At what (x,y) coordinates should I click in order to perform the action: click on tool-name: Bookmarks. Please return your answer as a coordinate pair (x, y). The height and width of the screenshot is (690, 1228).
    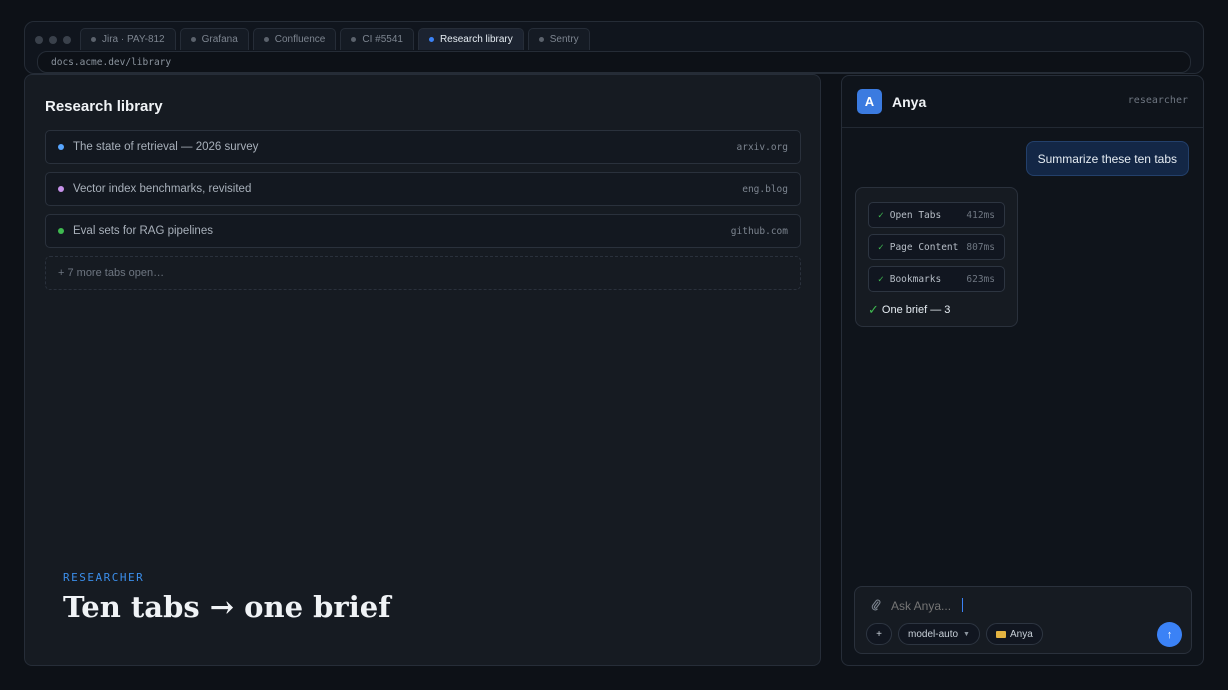
    Looking at the image, I should click on (915, 279).